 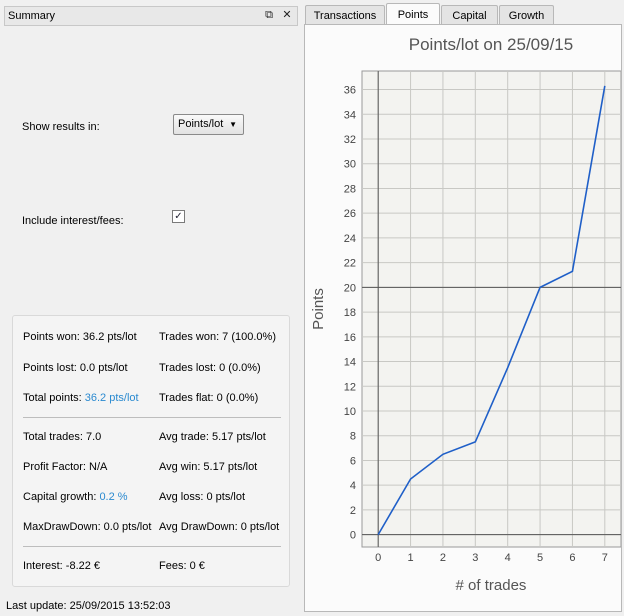 I want to click on total-points: Total points: 36.2 pts/lot, so click(x=81, y=398).